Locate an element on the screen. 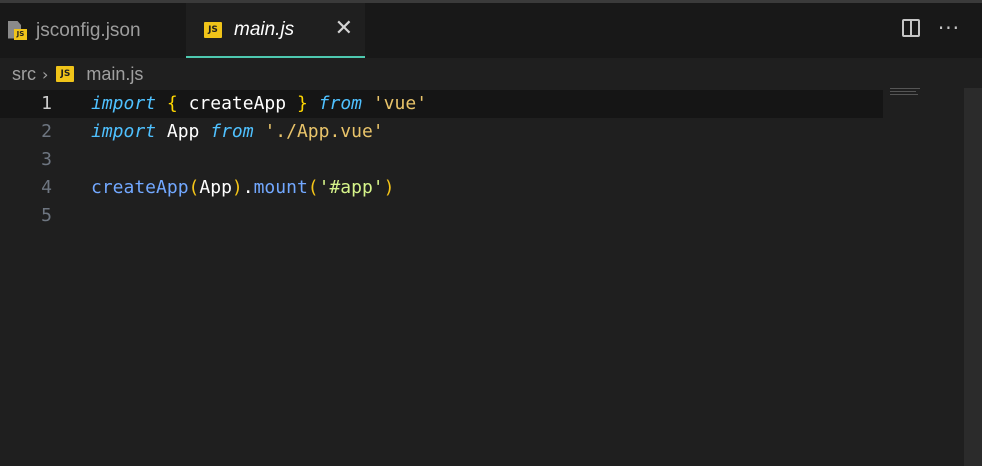 This screenshot has height=466, width=982. split-editor-icon is located at coordinates (910, 28).